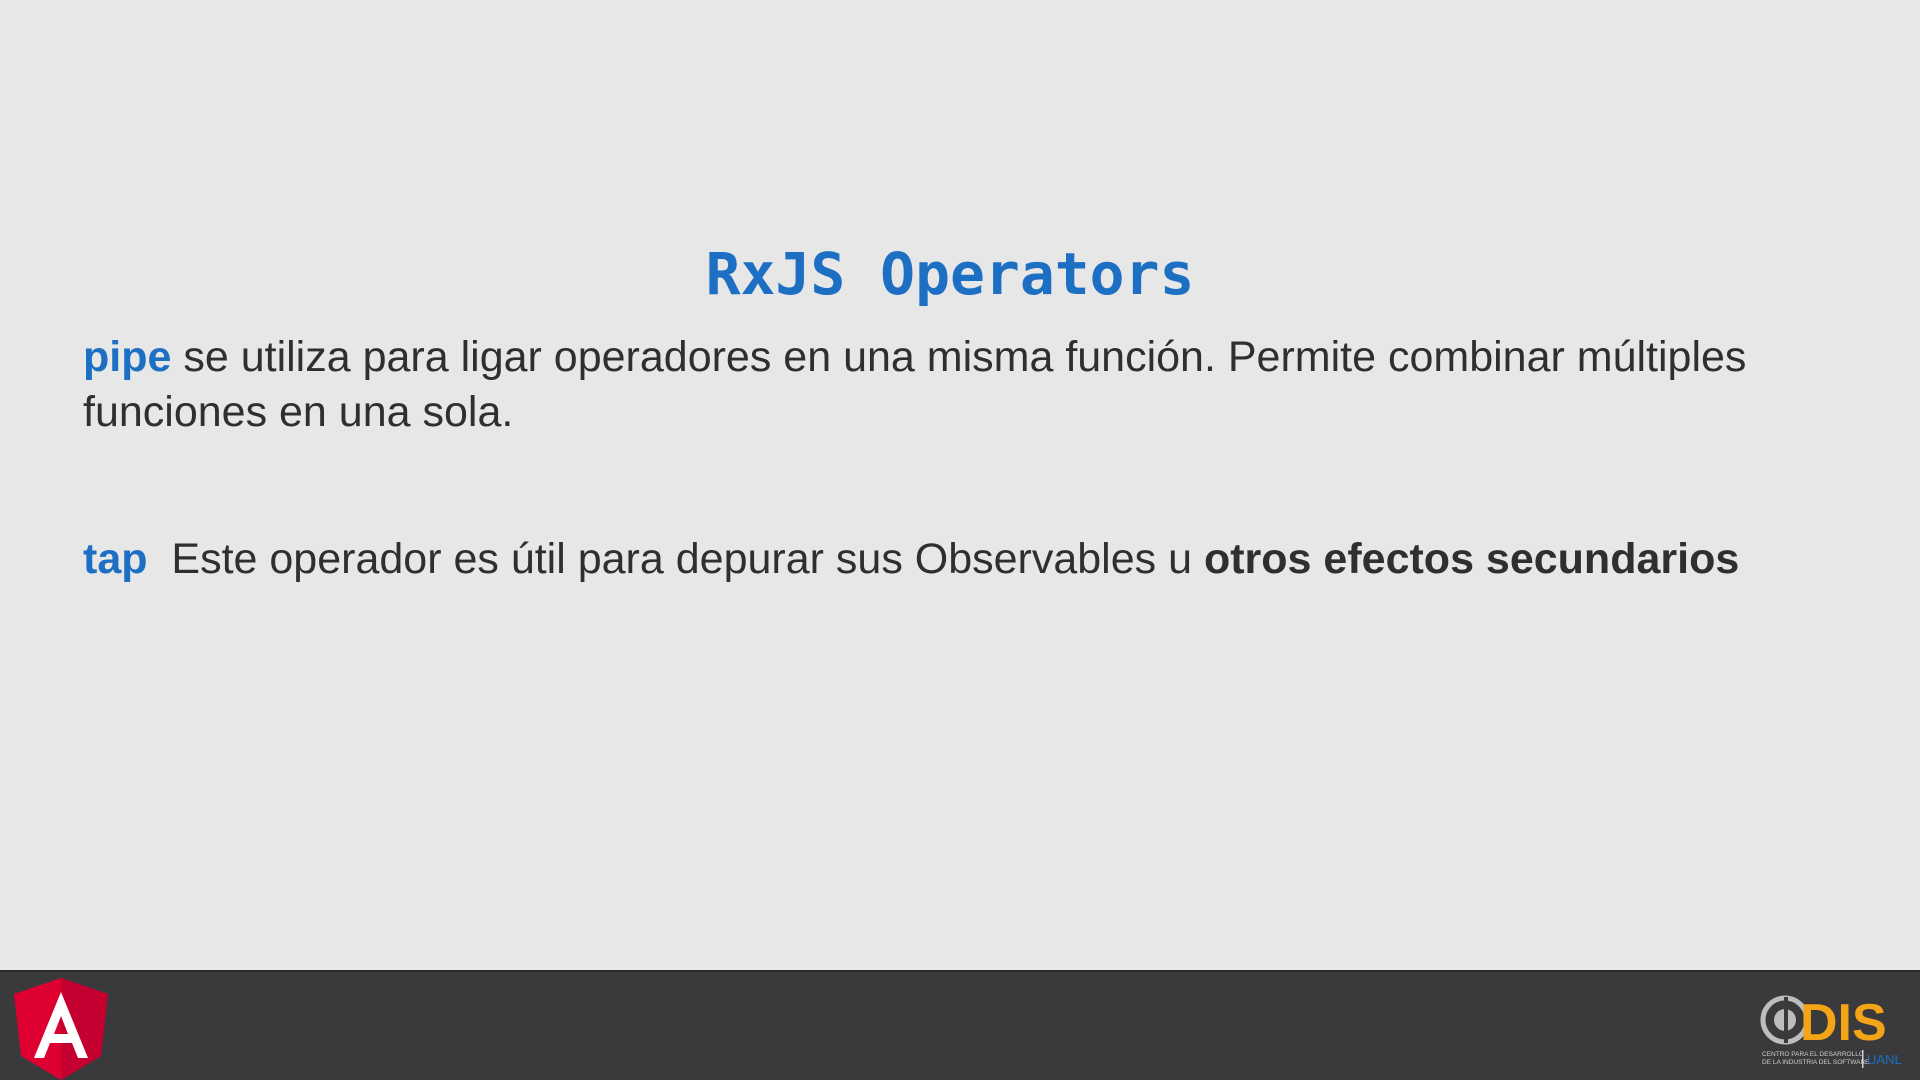 The width and height of the screenshot is (1920, 1080). Describe the element at coordinates (61, 1029) in the screenshot. I see `angular-logo-icon` at that location.